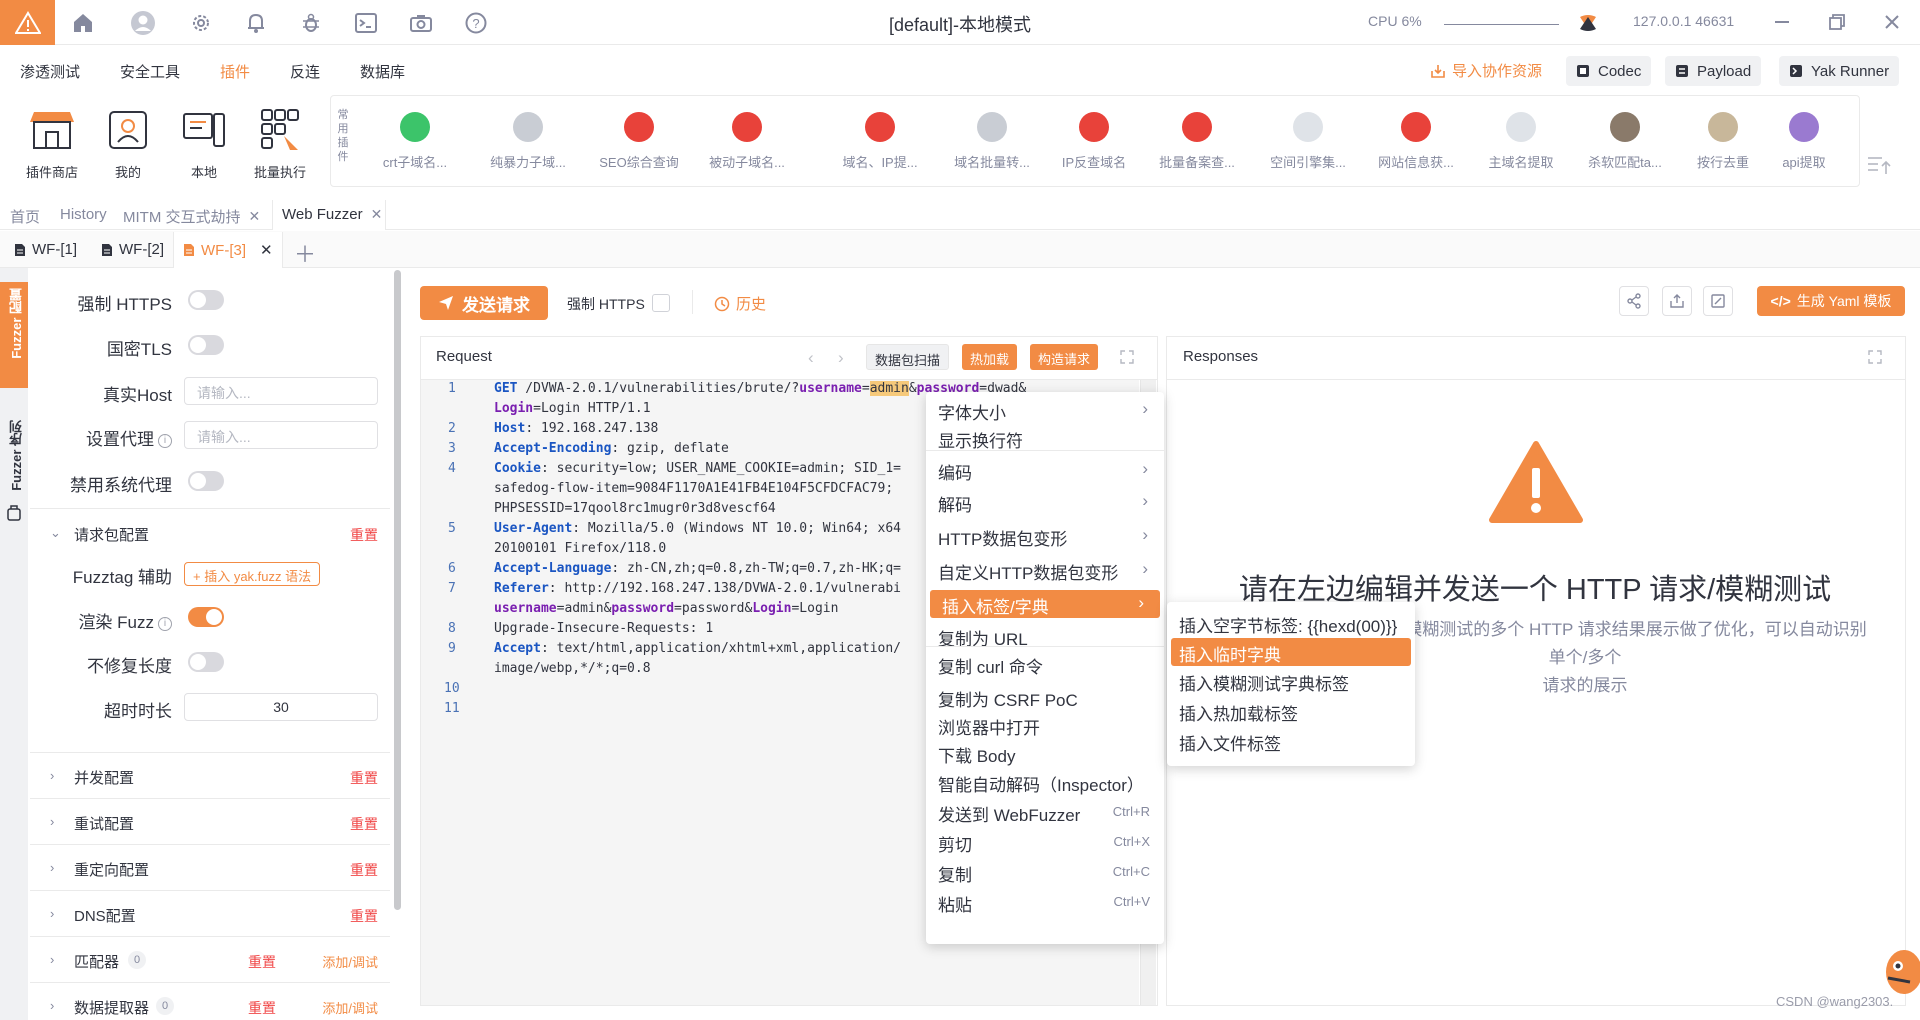 The image size is (1920, 1020). Describe the element at coordinates (1045, 570) in the screenshot. I see `context-menu-item: 自定义HTTP数据包变形 ›` at that location.